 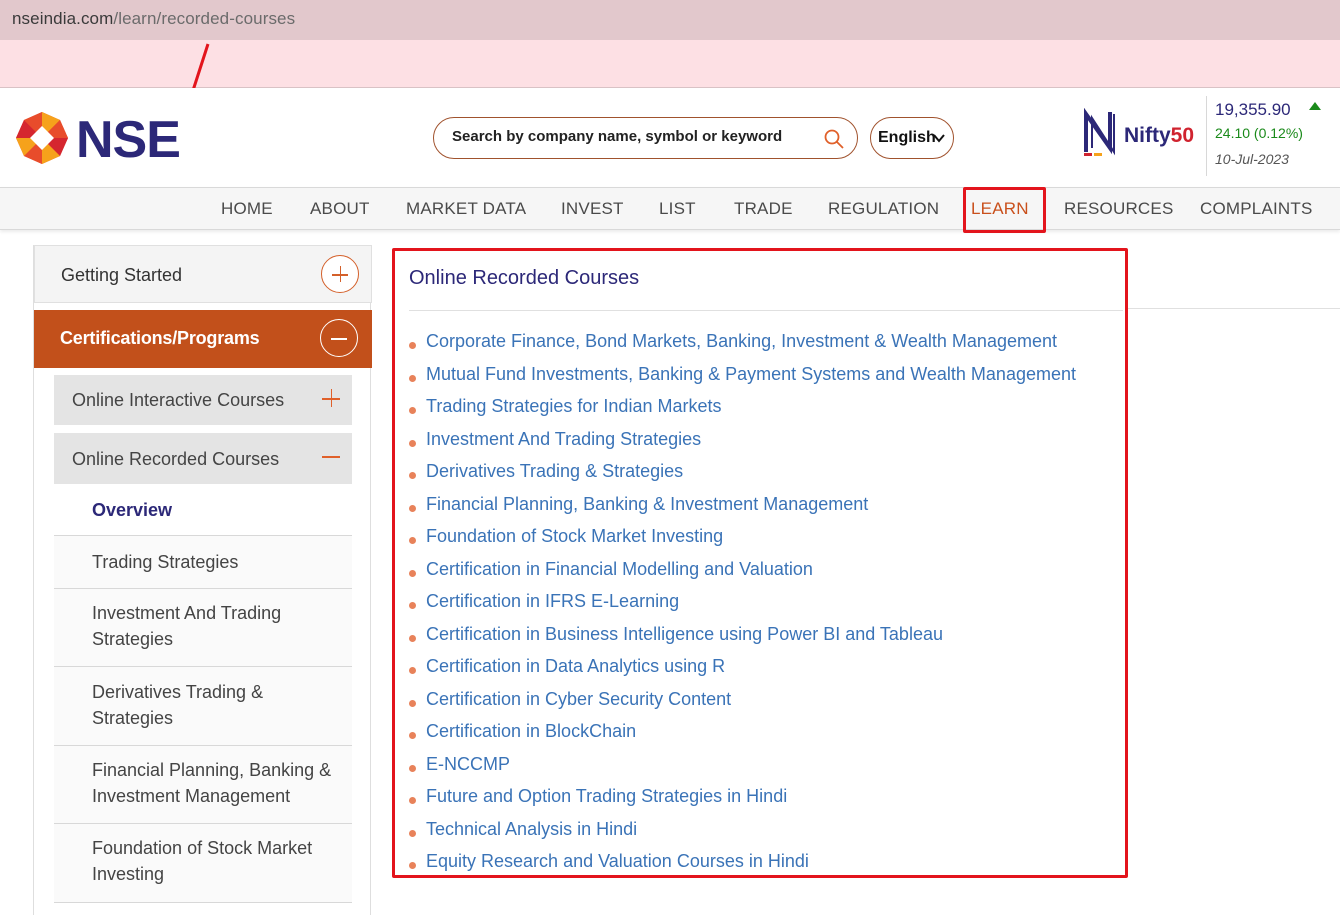 What do you see at coordinates (332, 398) in the screenshot?
I see `plus-icon` at bounding box center [332, 398].